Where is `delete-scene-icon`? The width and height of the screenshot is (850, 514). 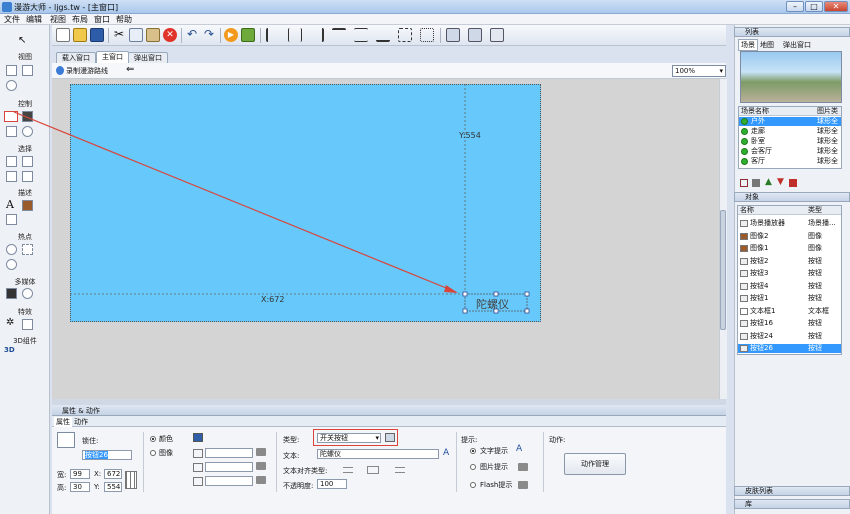
delete-scene-icon is located at coordinates (756, 183).